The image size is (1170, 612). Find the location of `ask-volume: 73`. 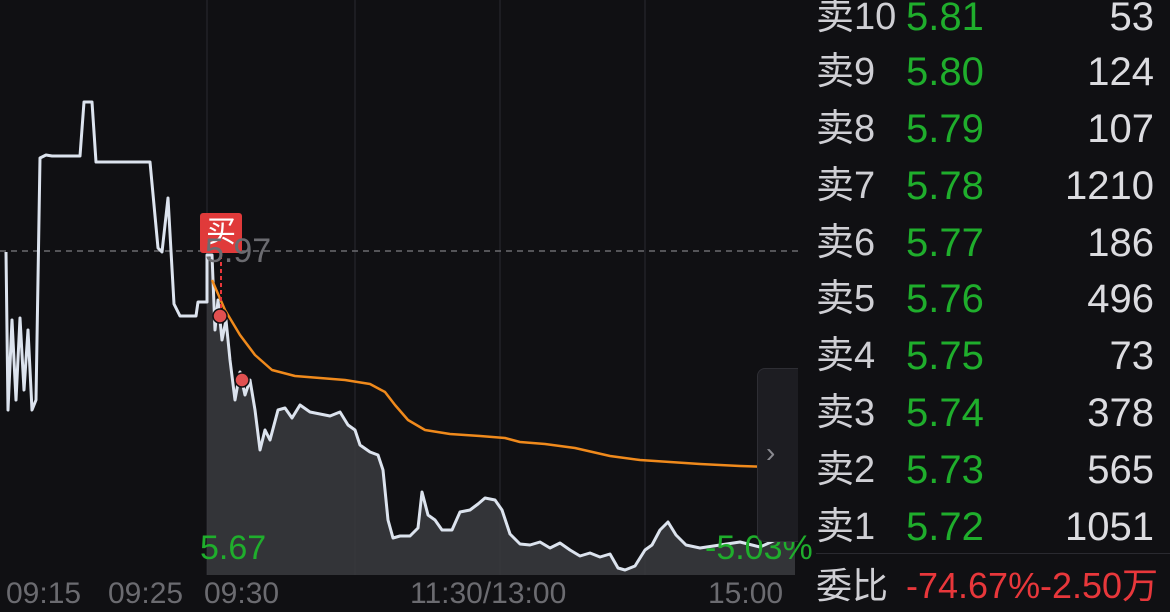

ask-volume: 73 is located at coordinates (1132, 356).